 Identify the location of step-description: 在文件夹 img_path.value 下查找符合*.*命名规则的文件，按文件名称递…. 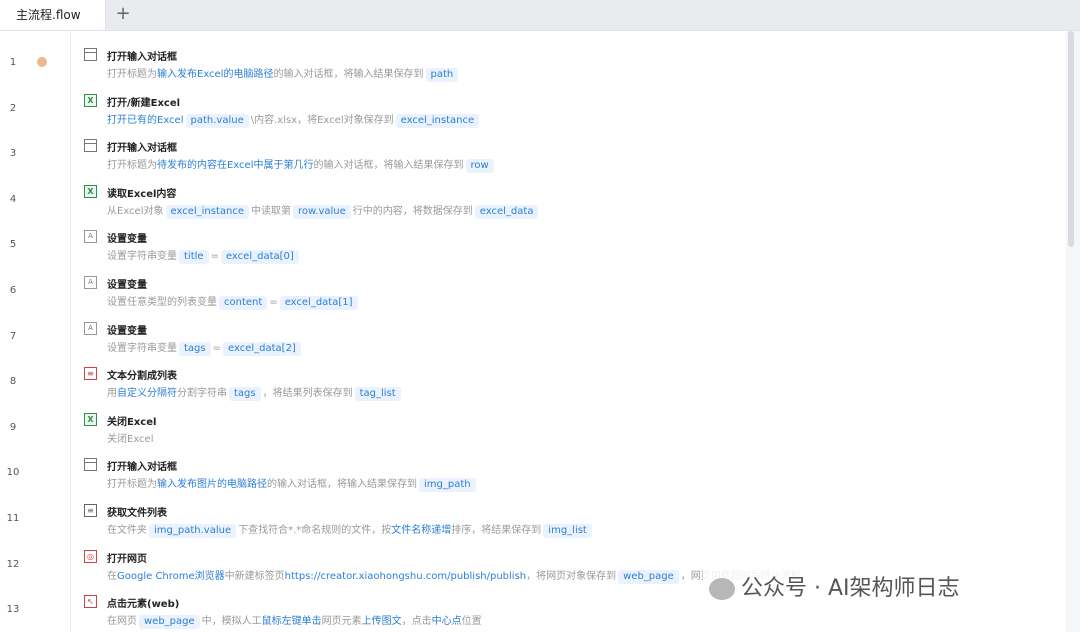
(350, 529).